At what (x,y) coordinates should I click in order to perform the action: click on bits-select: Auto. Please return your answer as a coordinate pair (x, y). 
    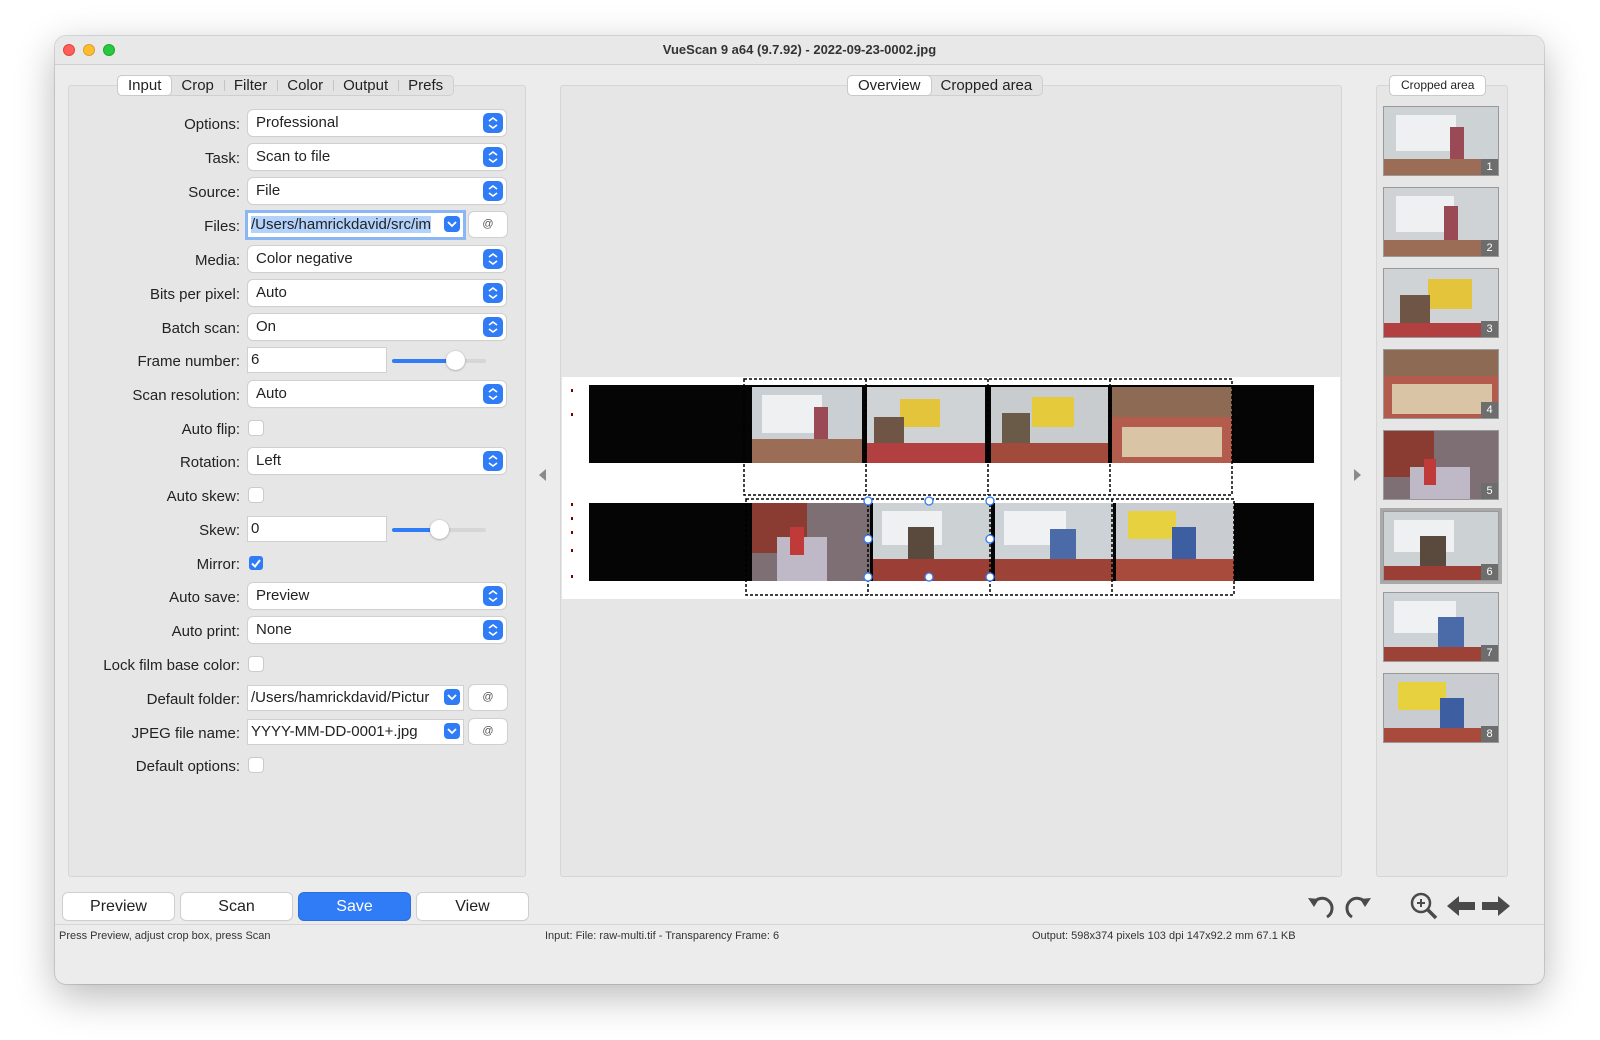
    Looking at the image, I should click on (377, 293).